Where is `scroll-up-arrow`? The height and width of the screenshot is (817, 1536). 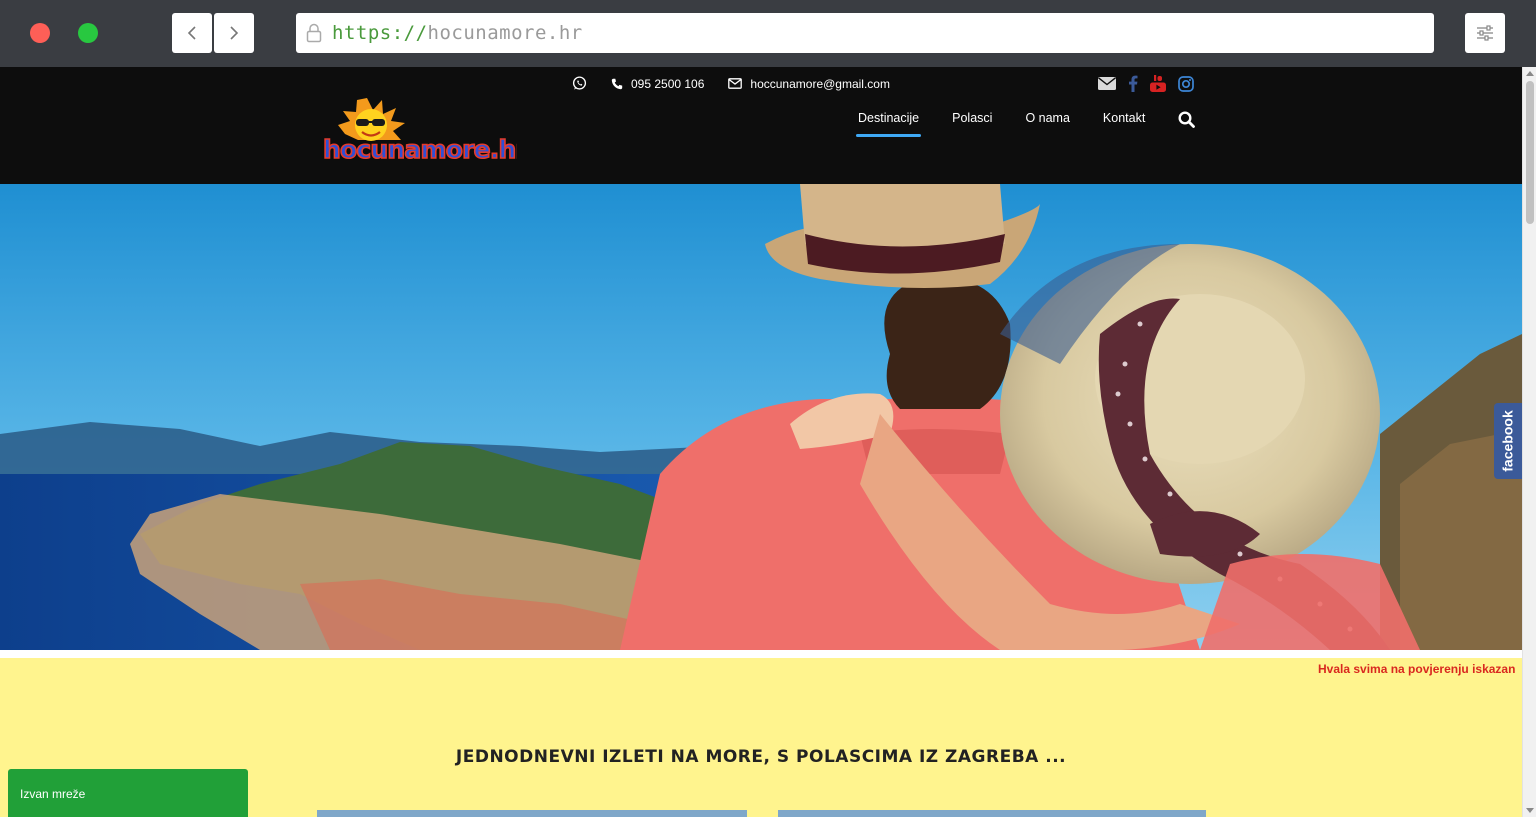
scroll-up-arrow is located at coordinates (1530, 73).